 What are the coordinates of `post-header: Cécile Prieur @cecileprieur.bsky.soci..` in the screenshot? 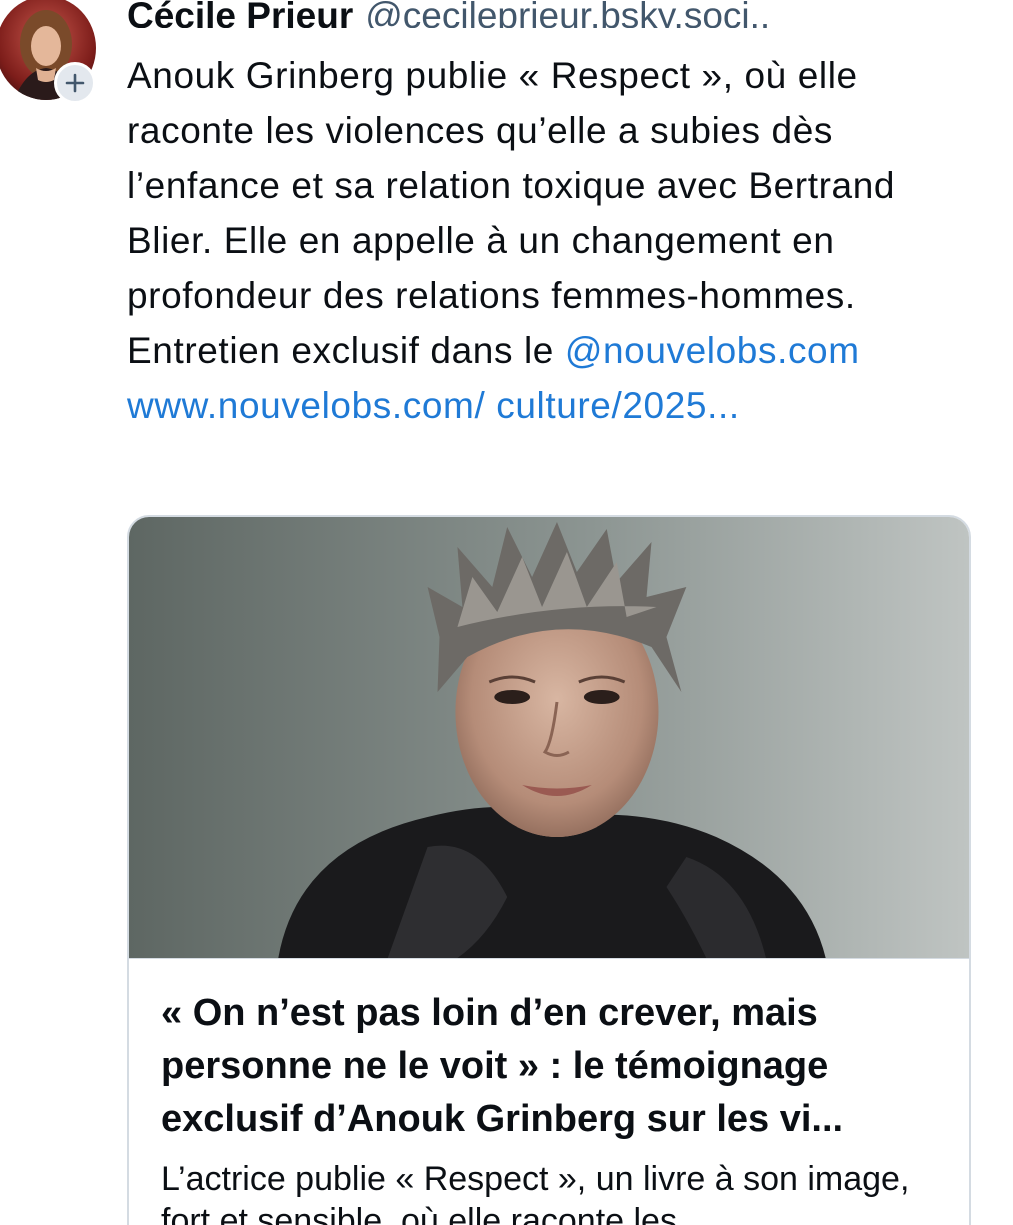 It's located at (549, 14).